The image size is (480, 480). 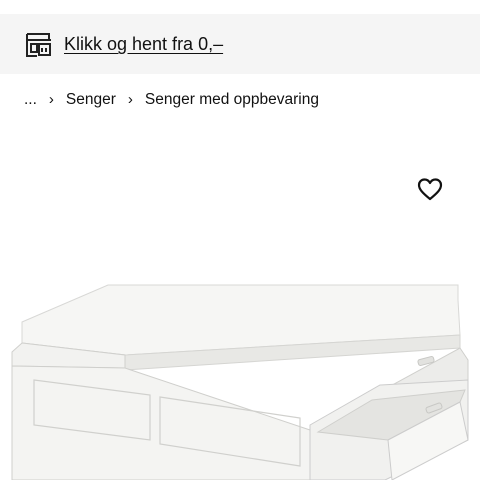 I want to click on breadcrumb-item-senger-med-oppbevaring: Senger med oppbevaring, so click(x=232, y=100).